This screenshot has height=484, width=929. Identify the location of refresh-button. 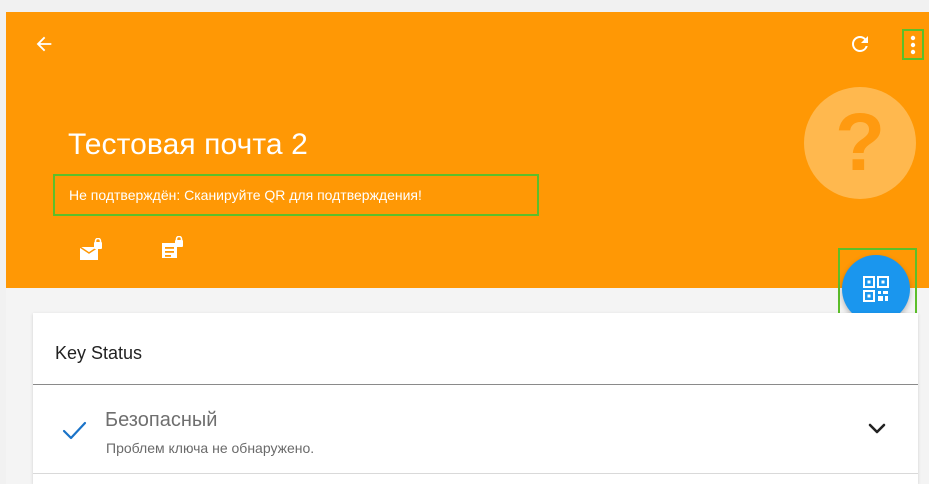
(860, 44).